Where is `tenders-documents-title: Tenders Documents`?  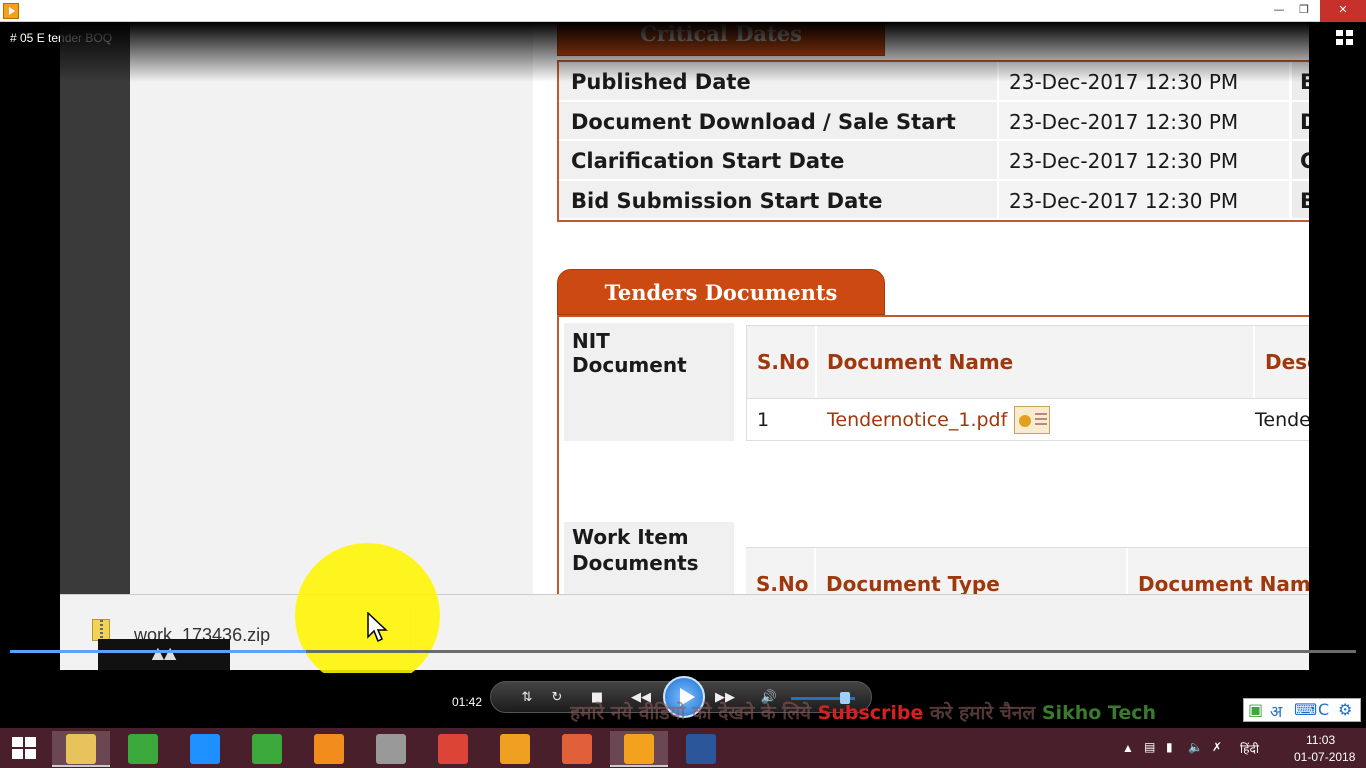 tenders-documents-title: Tenders Documents is located at coordinates (721, 292).